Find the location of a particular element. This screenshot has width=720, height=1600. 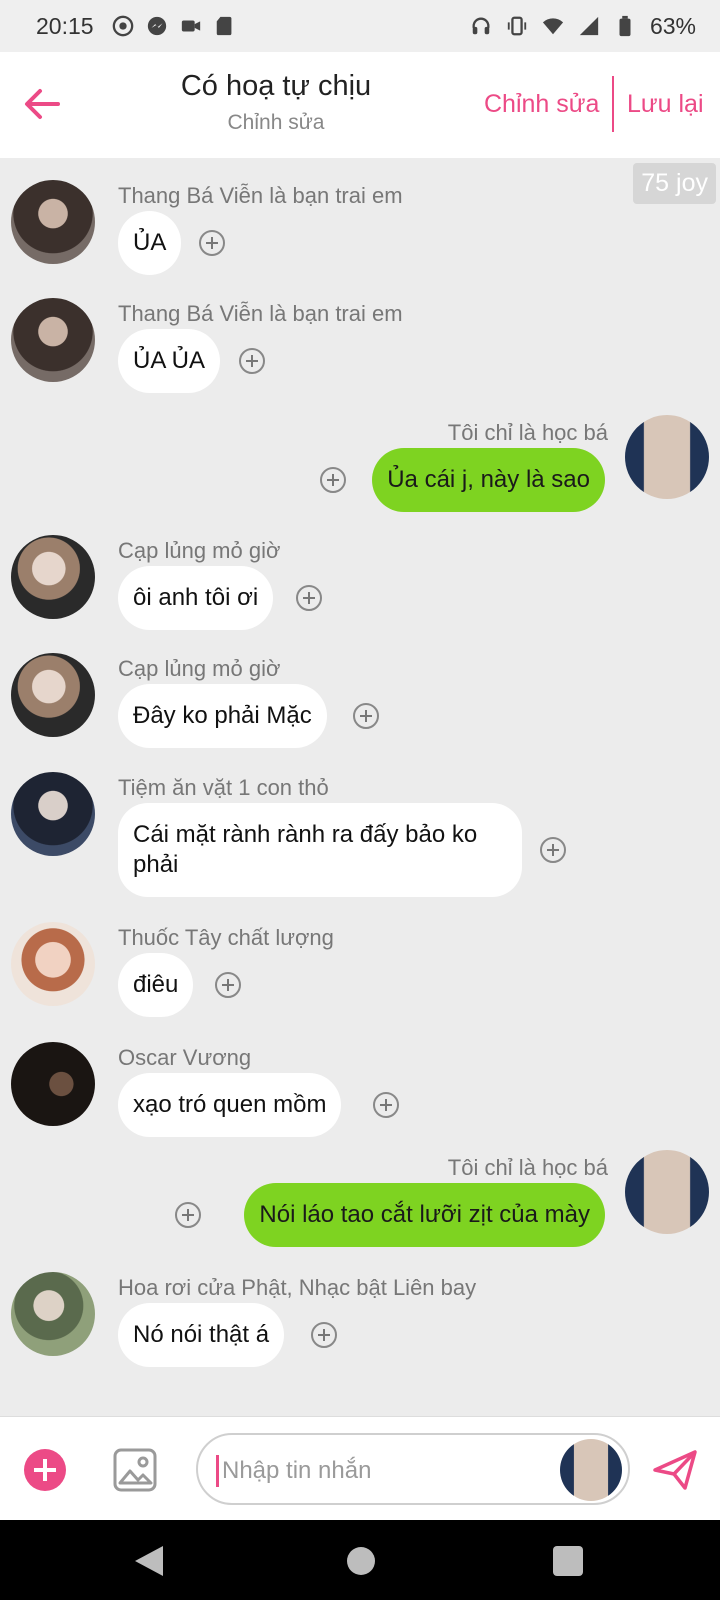

page-title: Có hoạ tự chịu is located at coordinates (276, 86).